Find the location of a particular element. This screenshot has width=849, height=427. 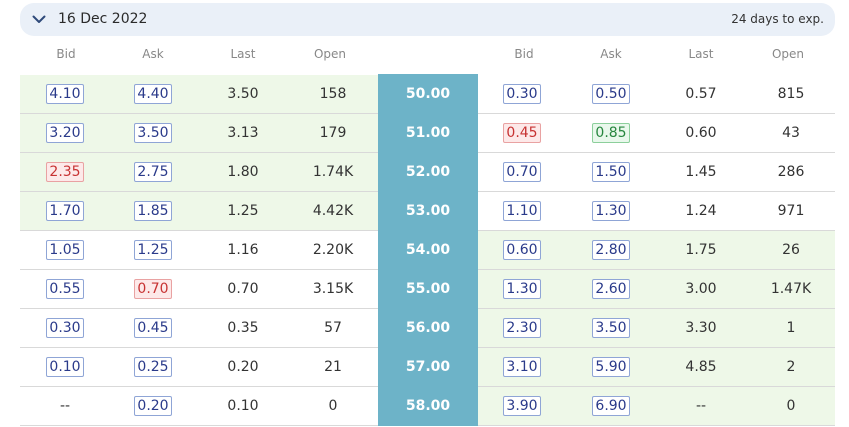

put-ask-value: 1.30 is located at coordinates (611, 211).